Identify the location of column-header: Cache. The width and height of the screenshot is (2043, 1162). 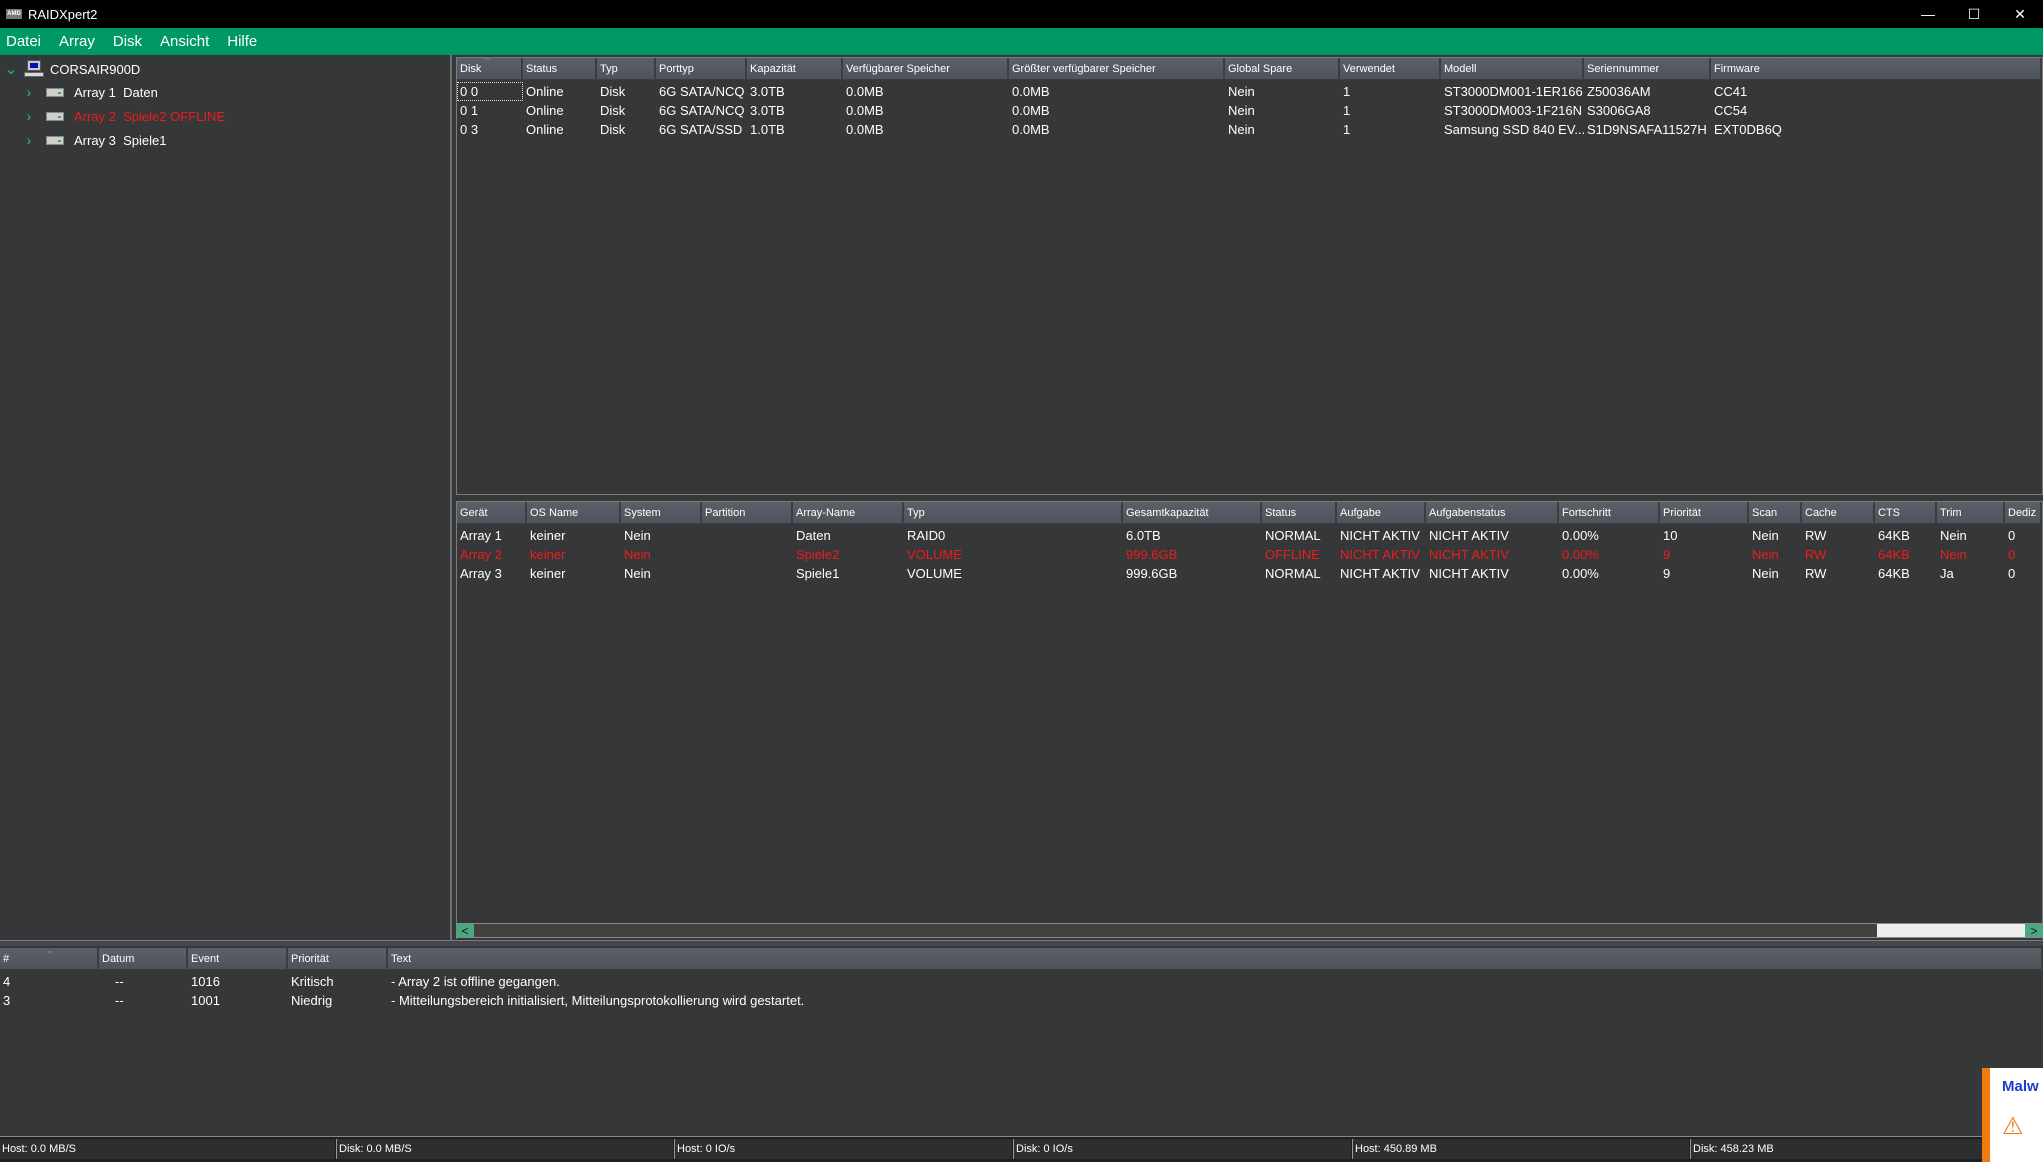
(1838, 513).